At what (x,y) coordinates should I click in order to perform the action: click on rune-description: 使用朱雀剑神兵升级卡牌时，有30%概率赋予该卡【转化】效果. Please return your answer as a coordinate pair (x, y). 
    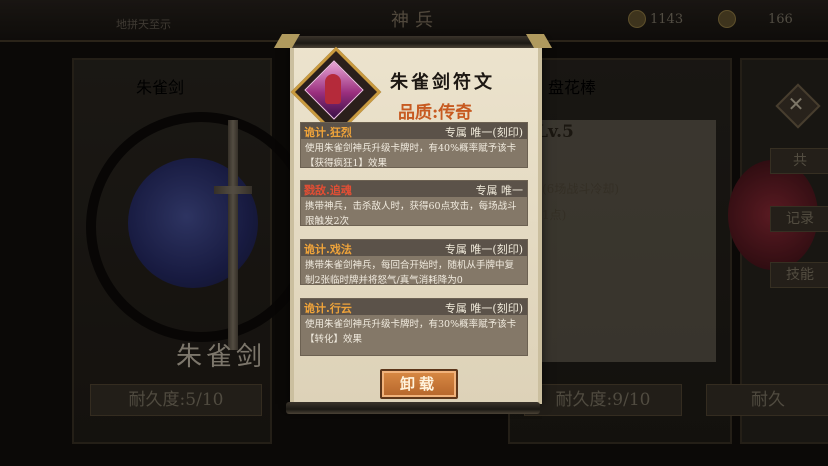
    Looking at the image, I should click on (411, 332).